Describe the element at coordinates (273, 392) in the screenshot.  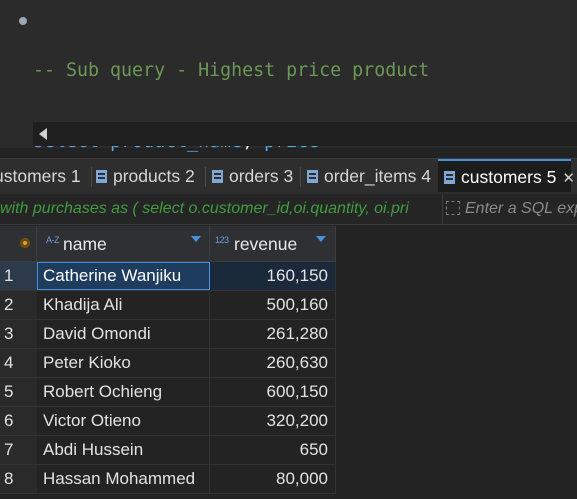
I see `cell-revenue: 600,150` at that location.